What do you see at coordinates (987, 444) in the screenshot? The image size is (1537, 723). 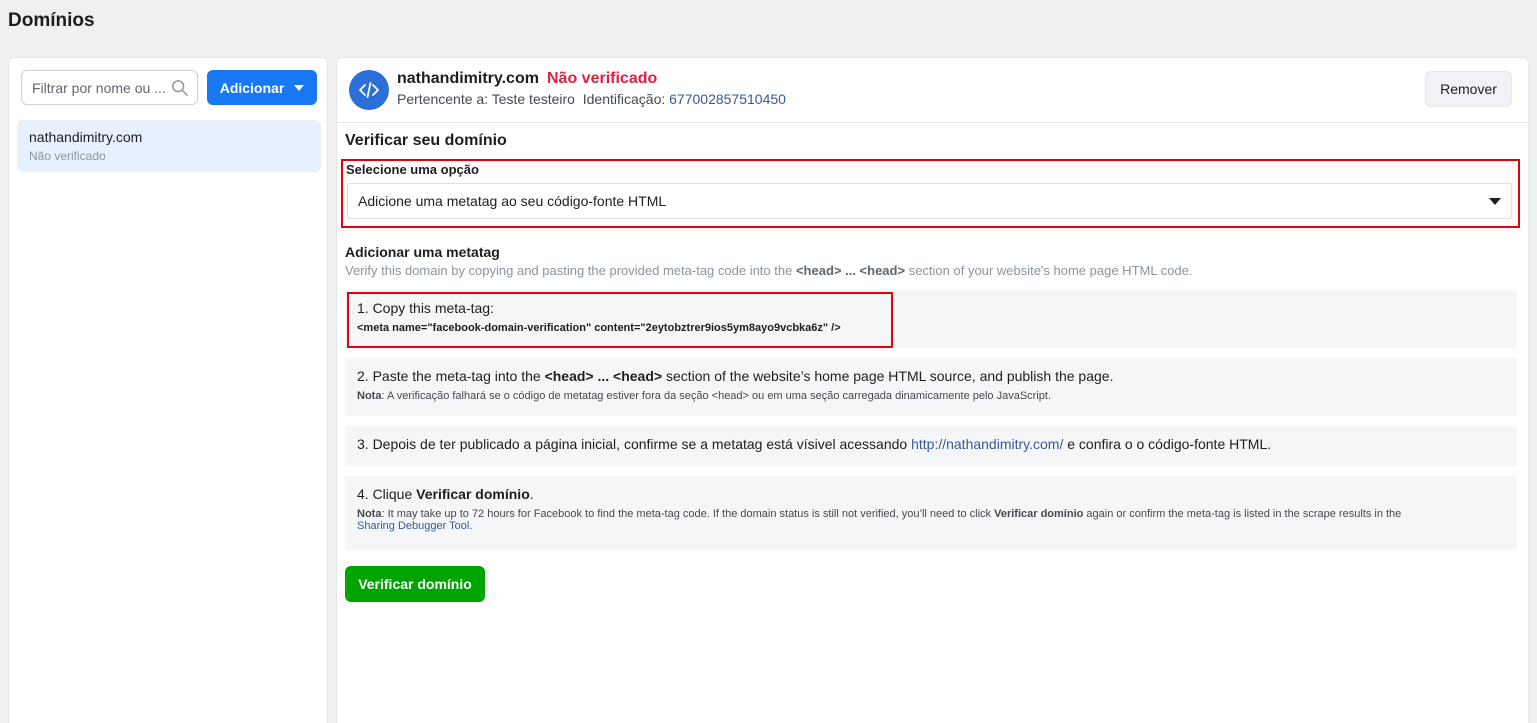 I see `homepage-link: http://nathandimitry.com/` at bounding box center [987, 444].